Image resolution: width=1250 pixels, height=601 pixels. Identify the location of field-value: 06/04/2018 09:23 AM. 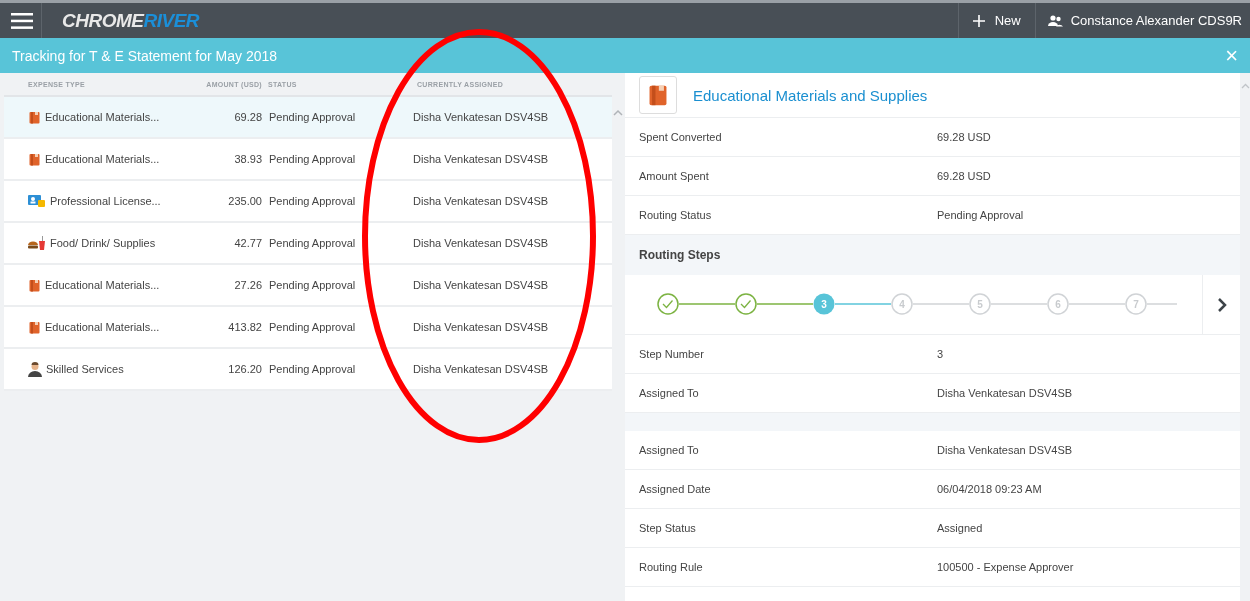
(990, 489).